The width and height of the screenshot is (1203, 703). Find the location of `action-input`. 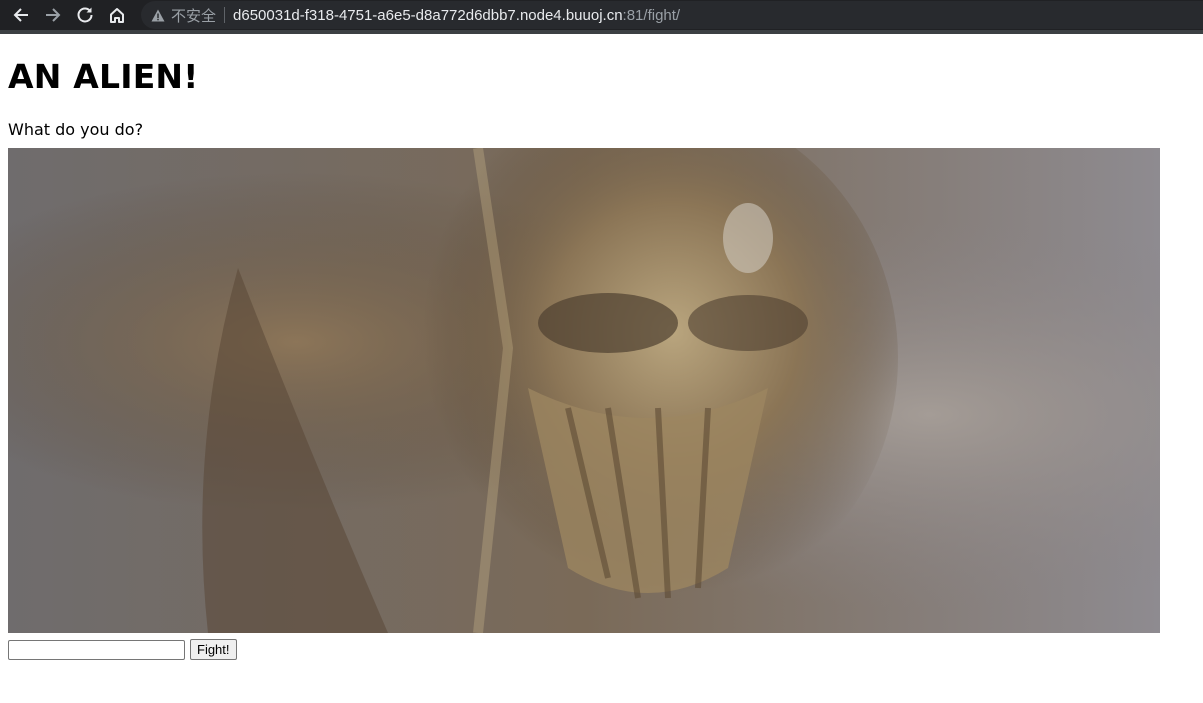

action-input is located at coordinates (96, 649).